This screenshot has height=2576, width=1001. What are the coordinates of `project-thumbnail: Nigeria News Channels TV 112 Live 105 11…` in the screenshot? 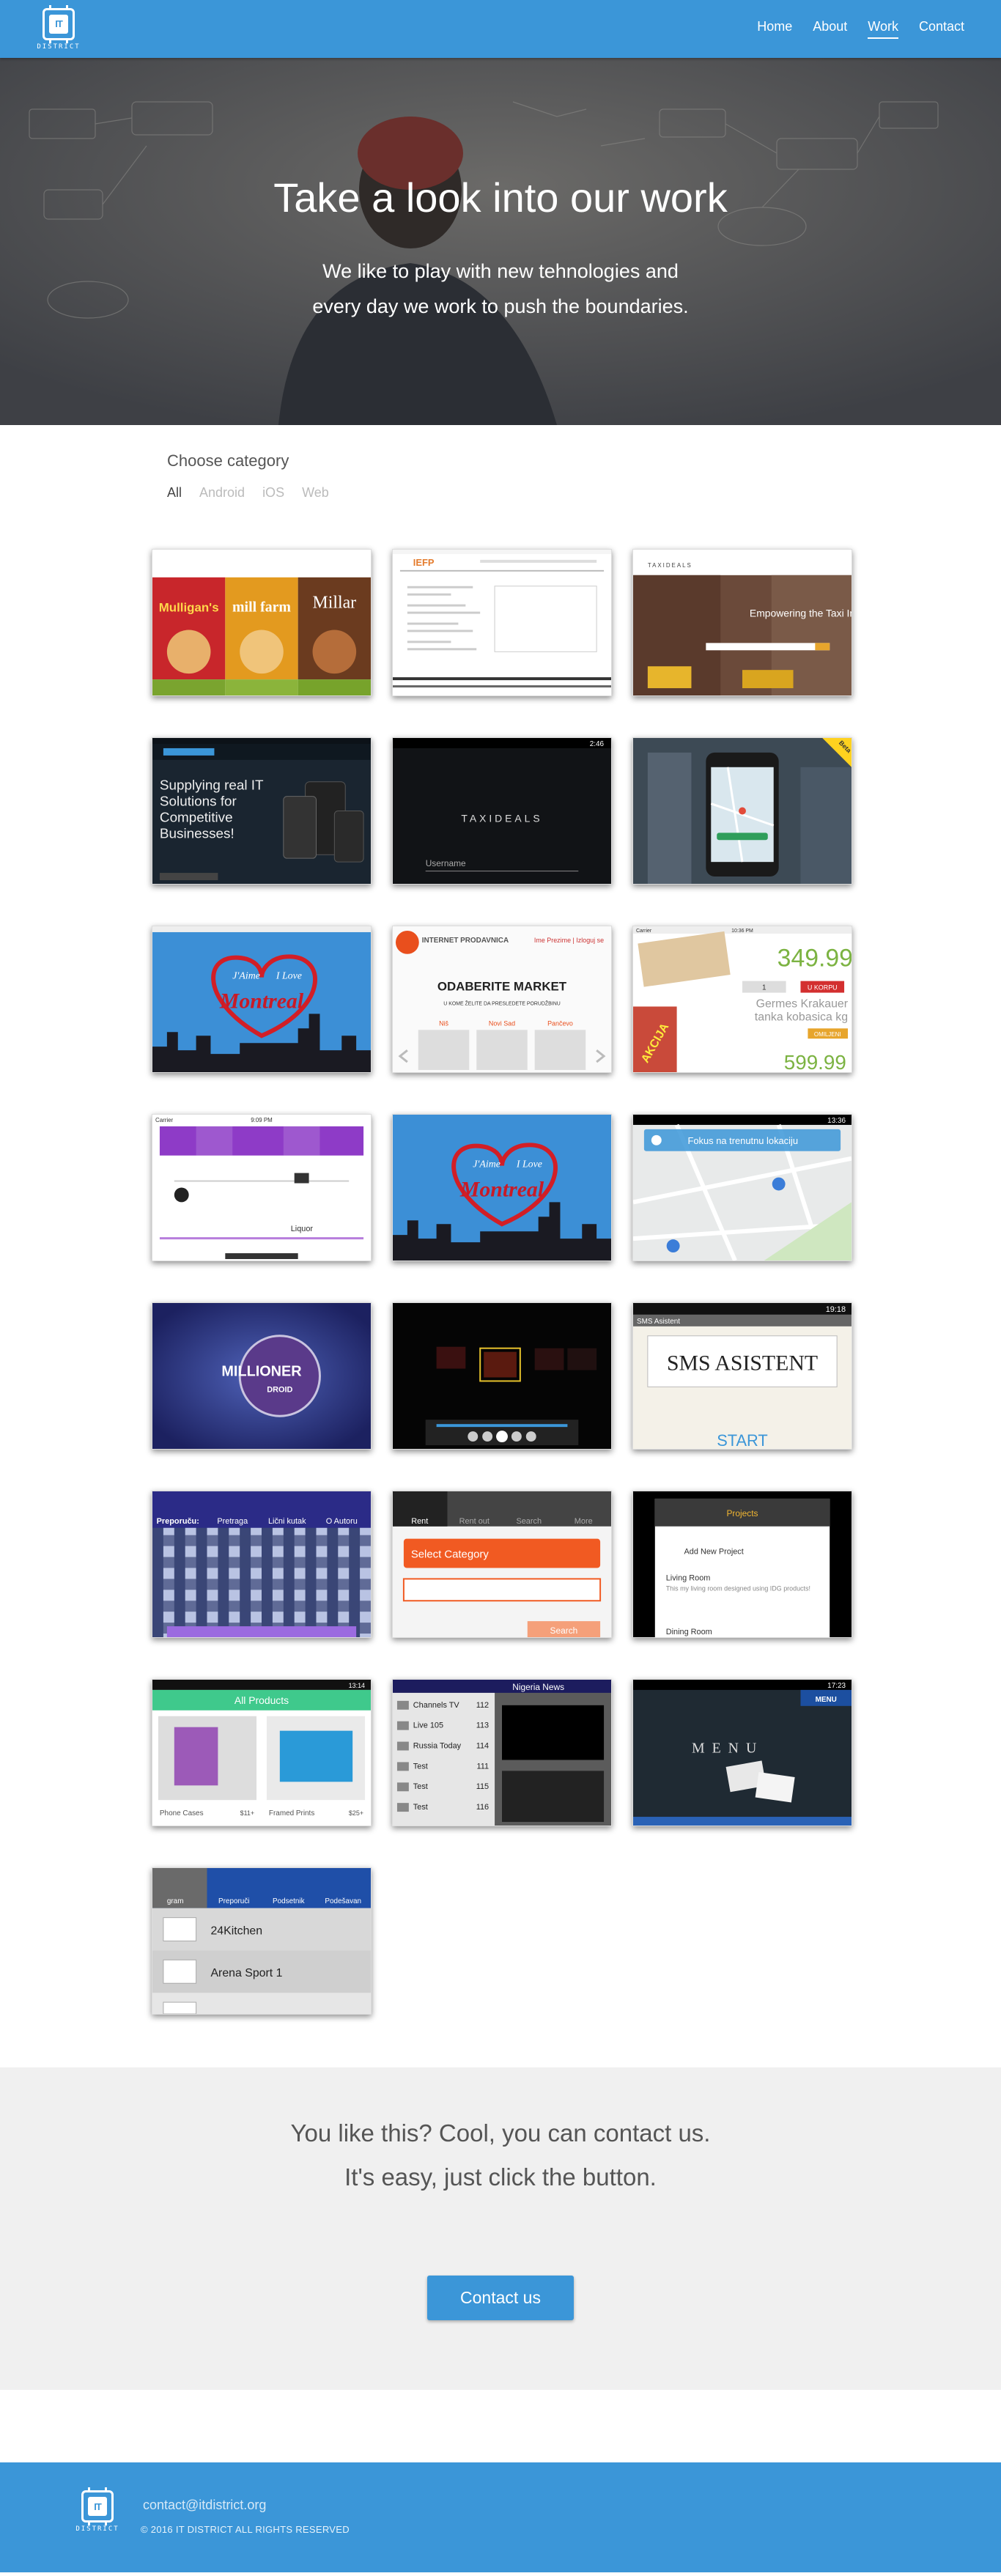 It's located at (502, 1753).